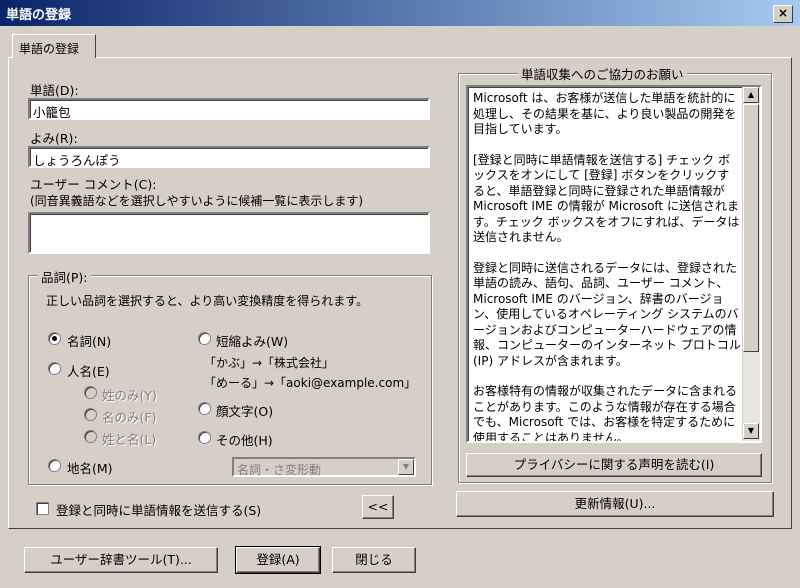 This screenshot has width=800, height=588. Describe the element at coordinates (88, 371) in the screenshot. I see `person-label: 人名(E)` at that location.